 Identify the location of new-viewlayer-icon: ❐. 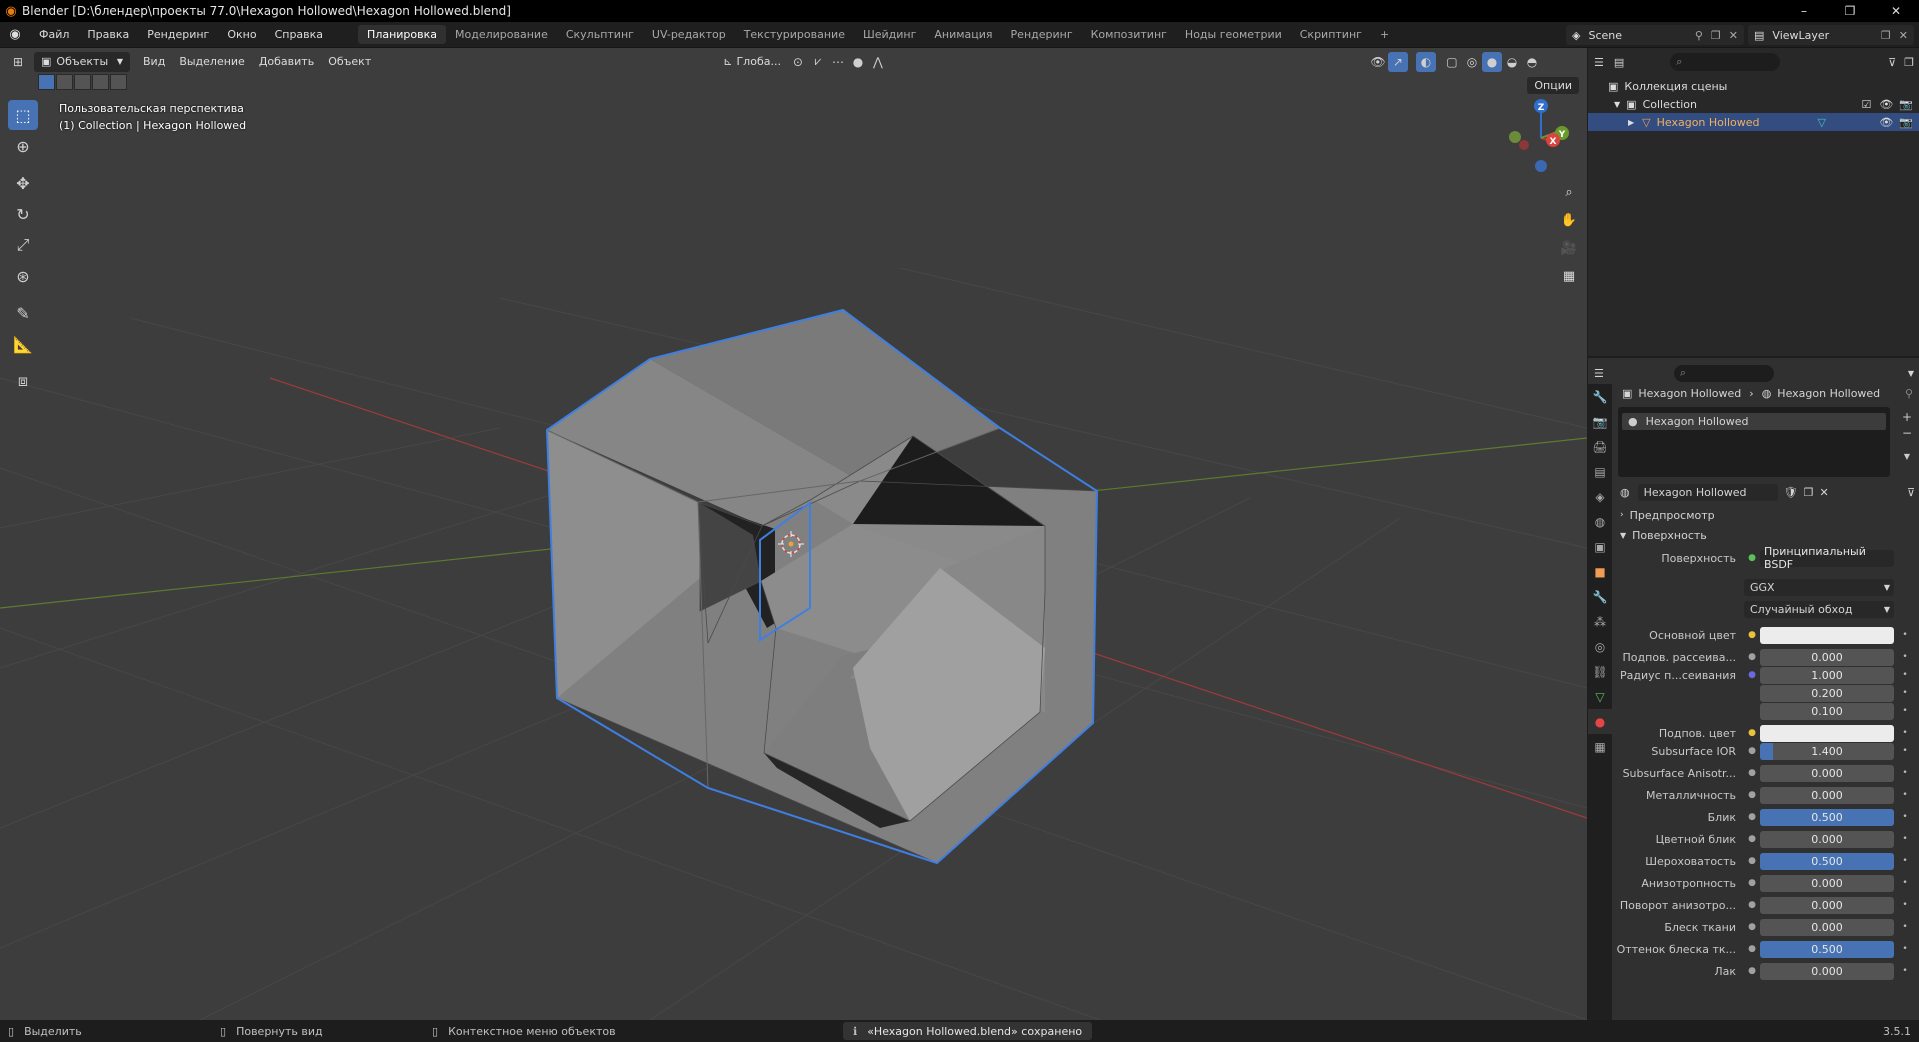
(1886, 35).